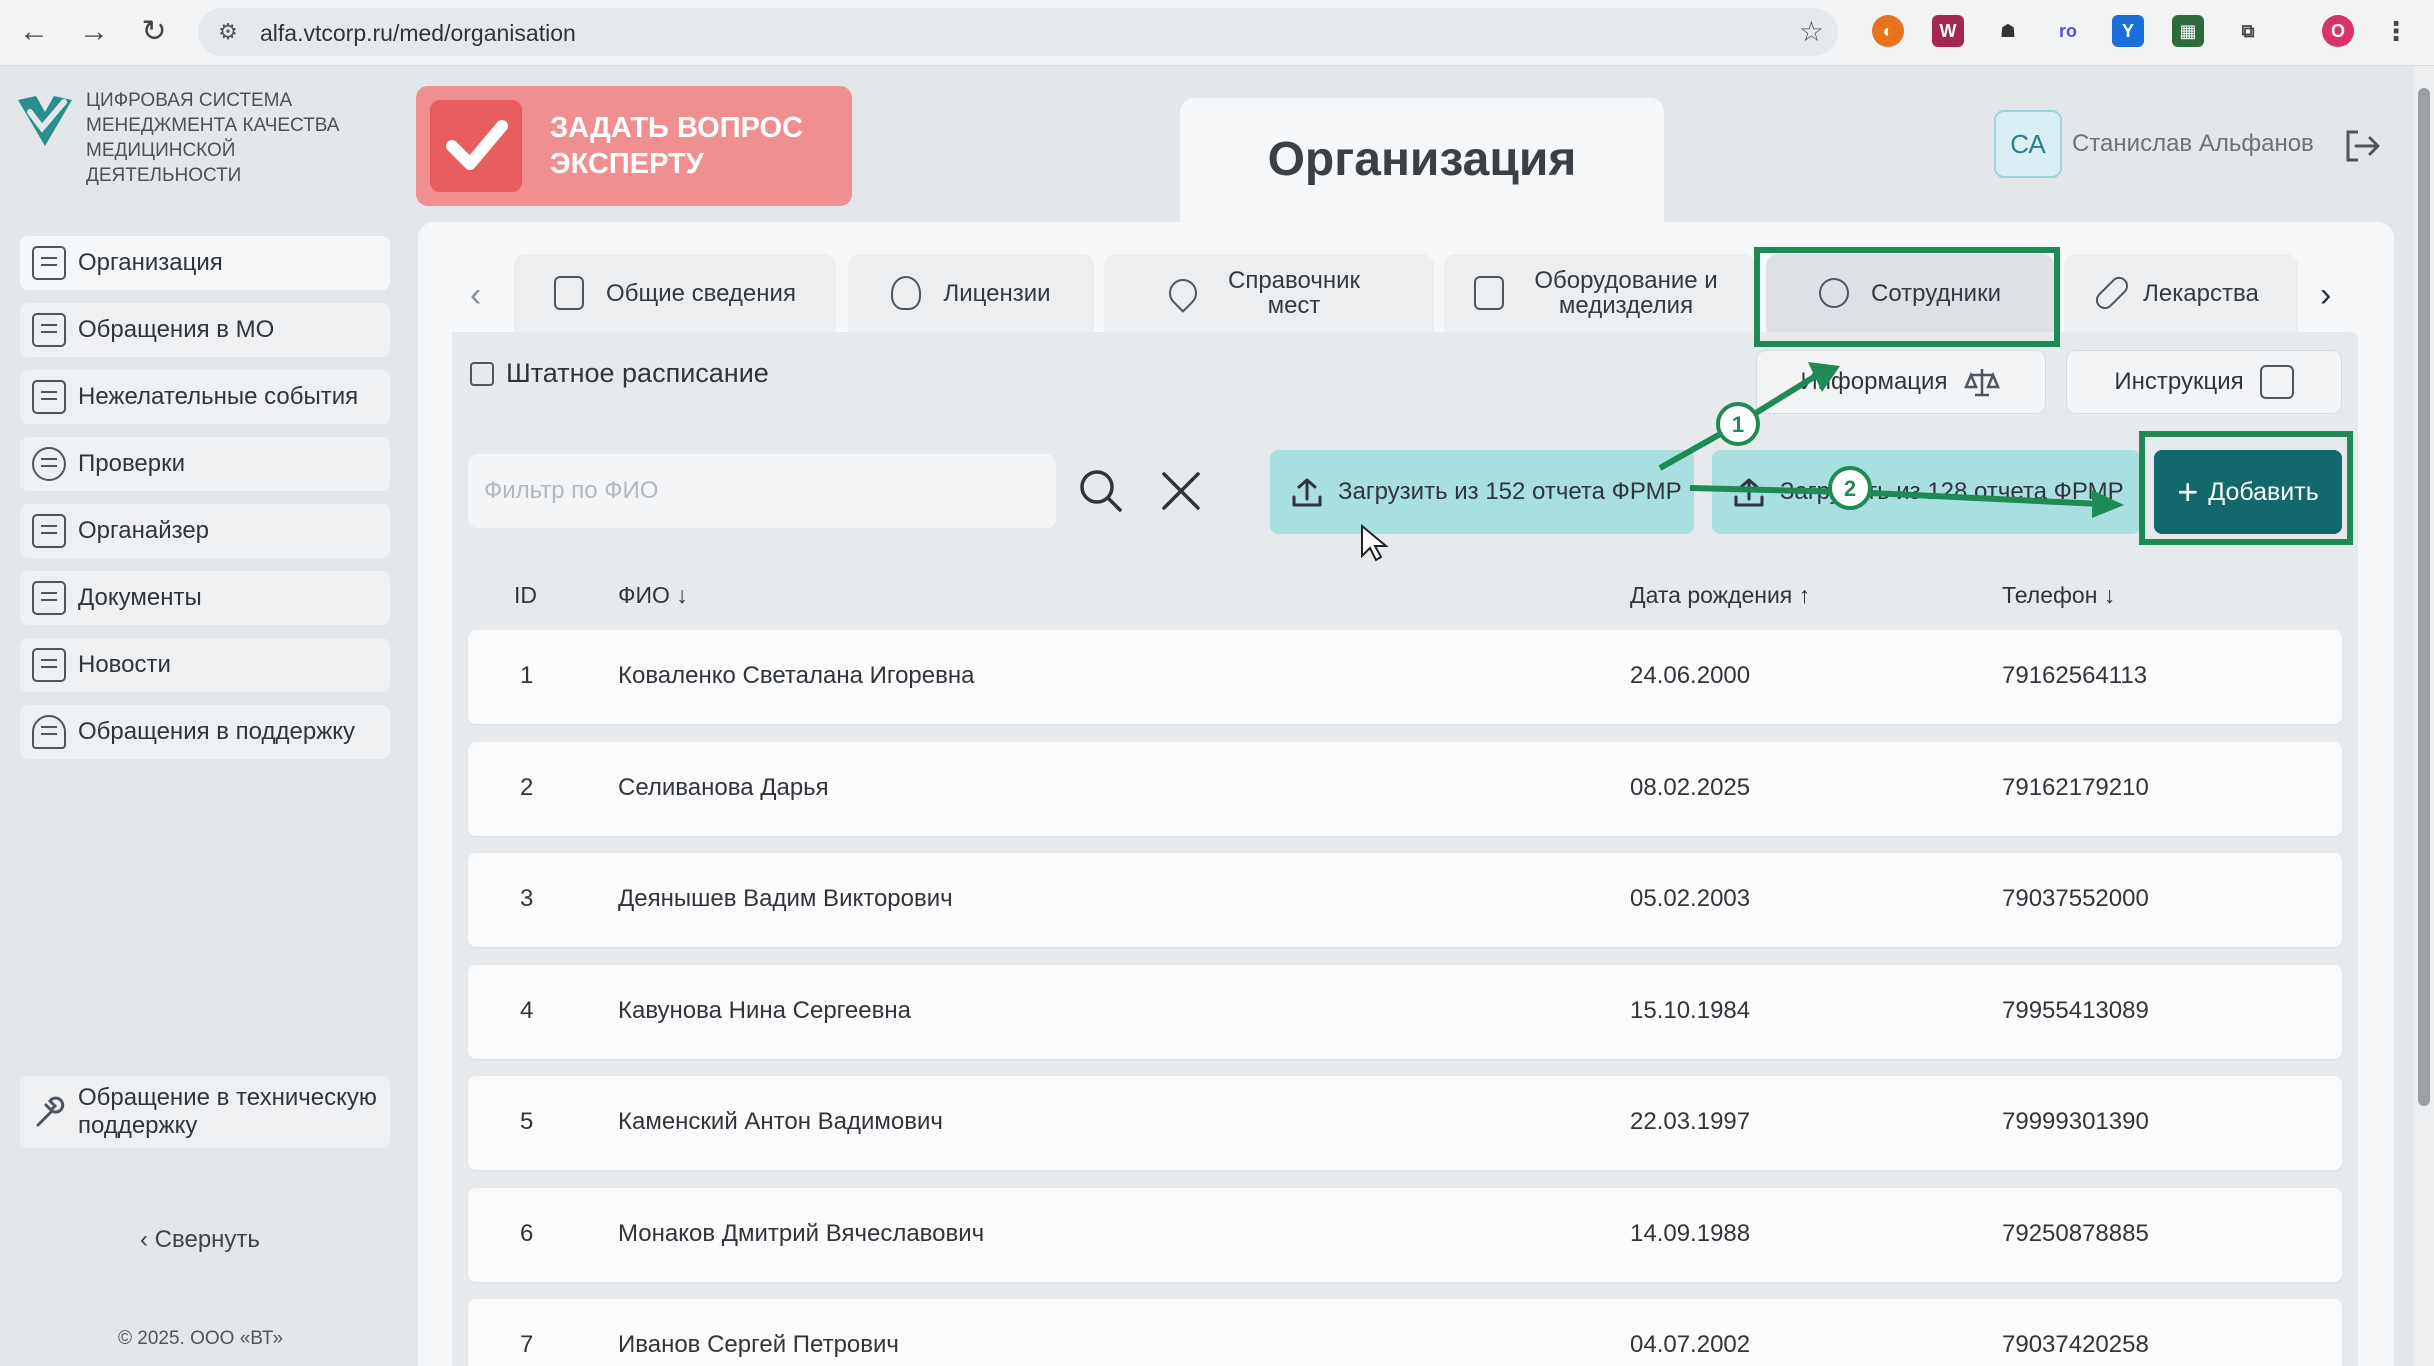  Describe the element at coordinates (2248, 31) in the screenshot. I see `ext-puzzle-icon: ⧉` at that location.